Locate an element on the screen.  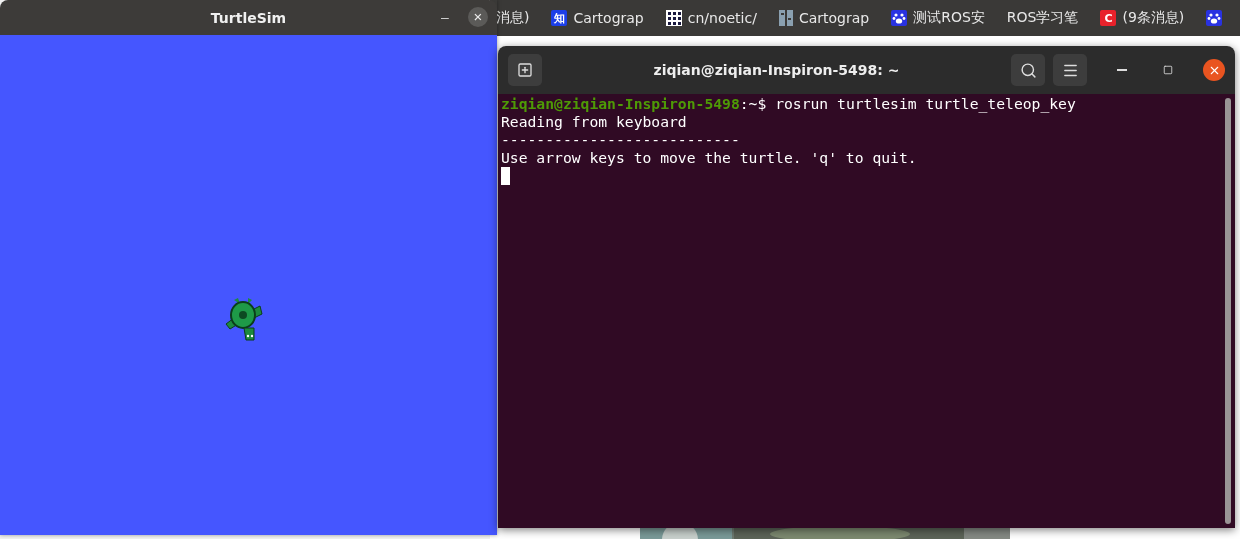
plus-square-icon is located at coordinates (525, 70).